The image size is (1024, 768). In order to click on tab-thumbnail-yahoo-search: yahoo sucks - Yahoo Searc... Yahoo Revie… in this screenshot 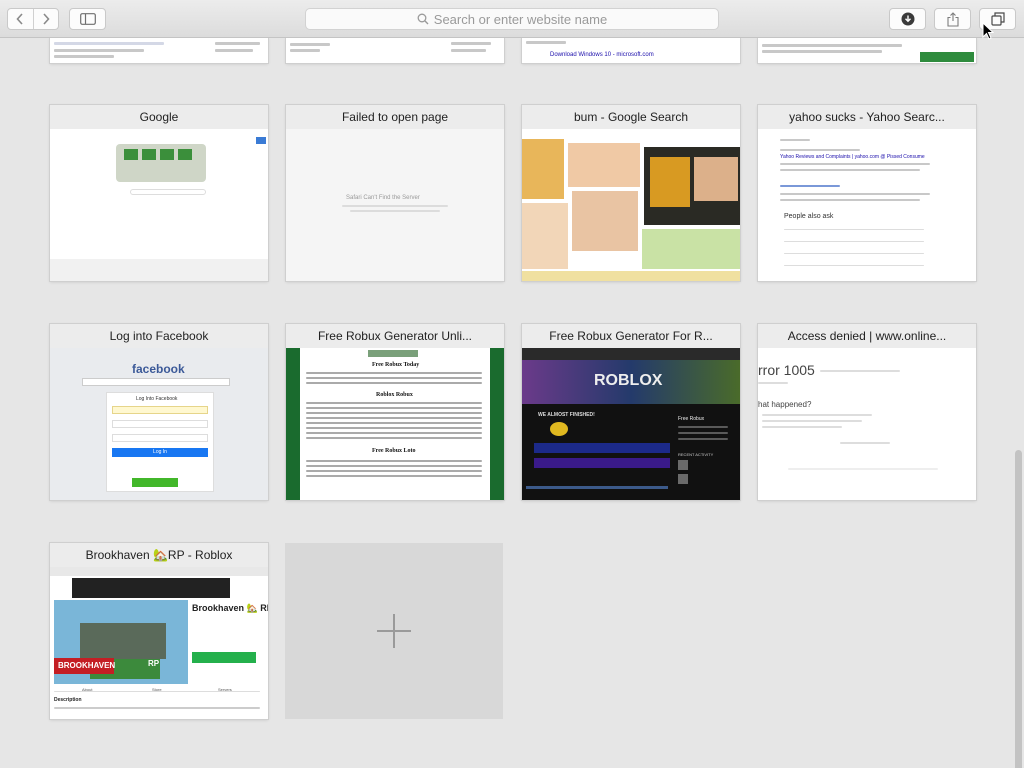, I will do `click(867, 193)`.